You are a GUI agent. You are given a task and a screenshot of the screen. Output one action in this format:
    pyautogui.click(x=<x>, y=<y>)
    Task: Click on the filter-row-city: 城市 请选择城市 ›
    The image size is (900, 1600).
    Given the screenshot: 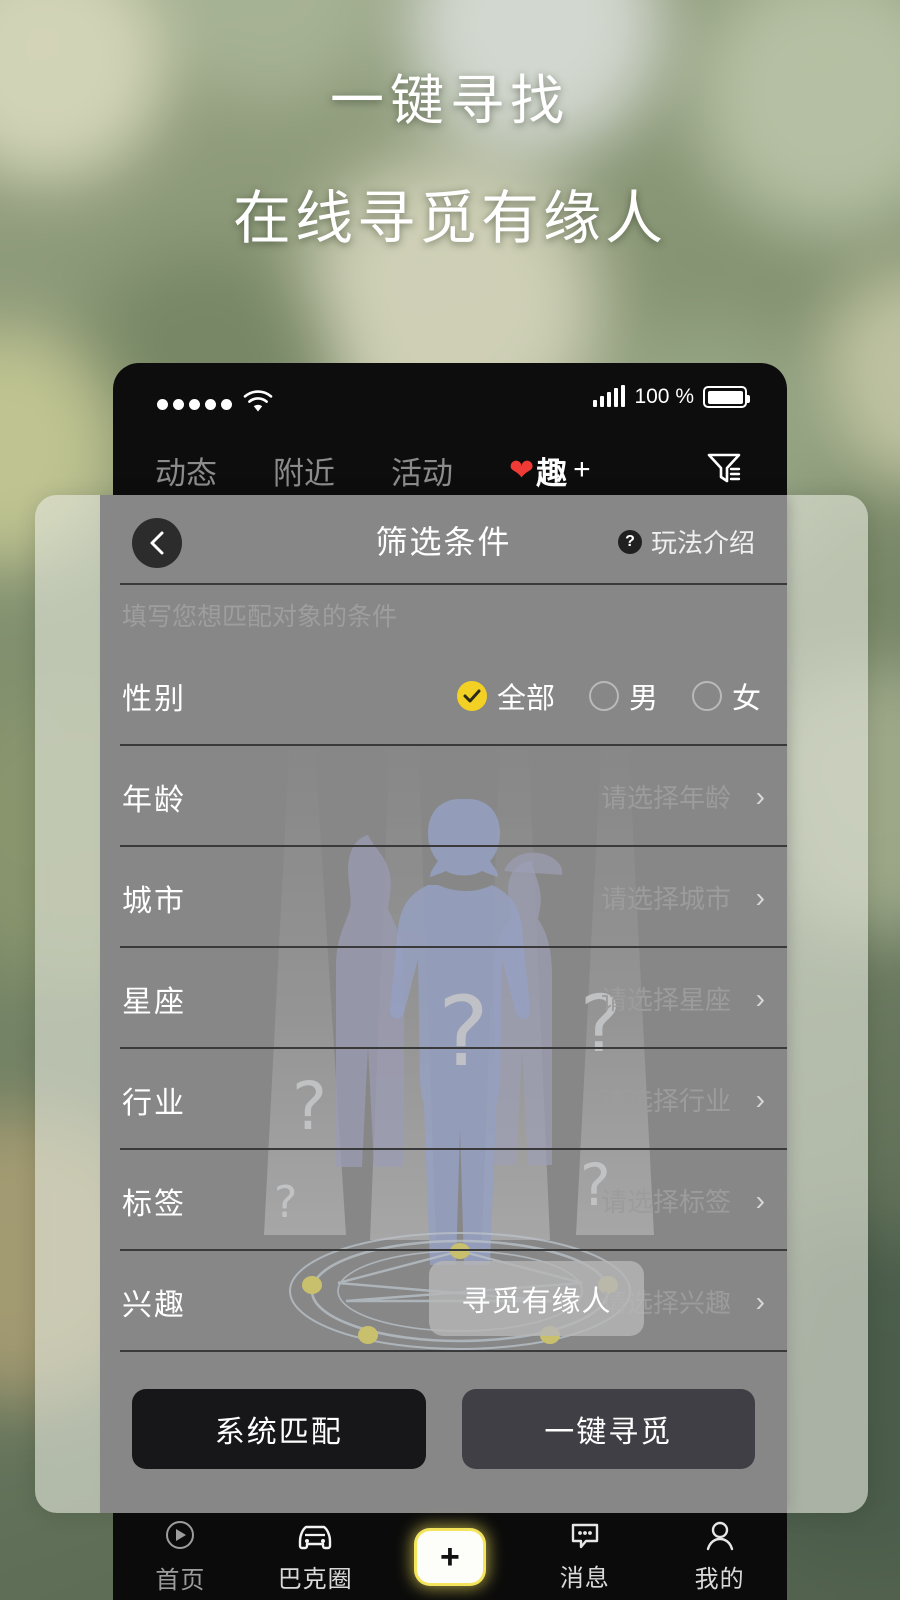 What is the action you would take?
    pyautogui.click(x=443, y=897)
    